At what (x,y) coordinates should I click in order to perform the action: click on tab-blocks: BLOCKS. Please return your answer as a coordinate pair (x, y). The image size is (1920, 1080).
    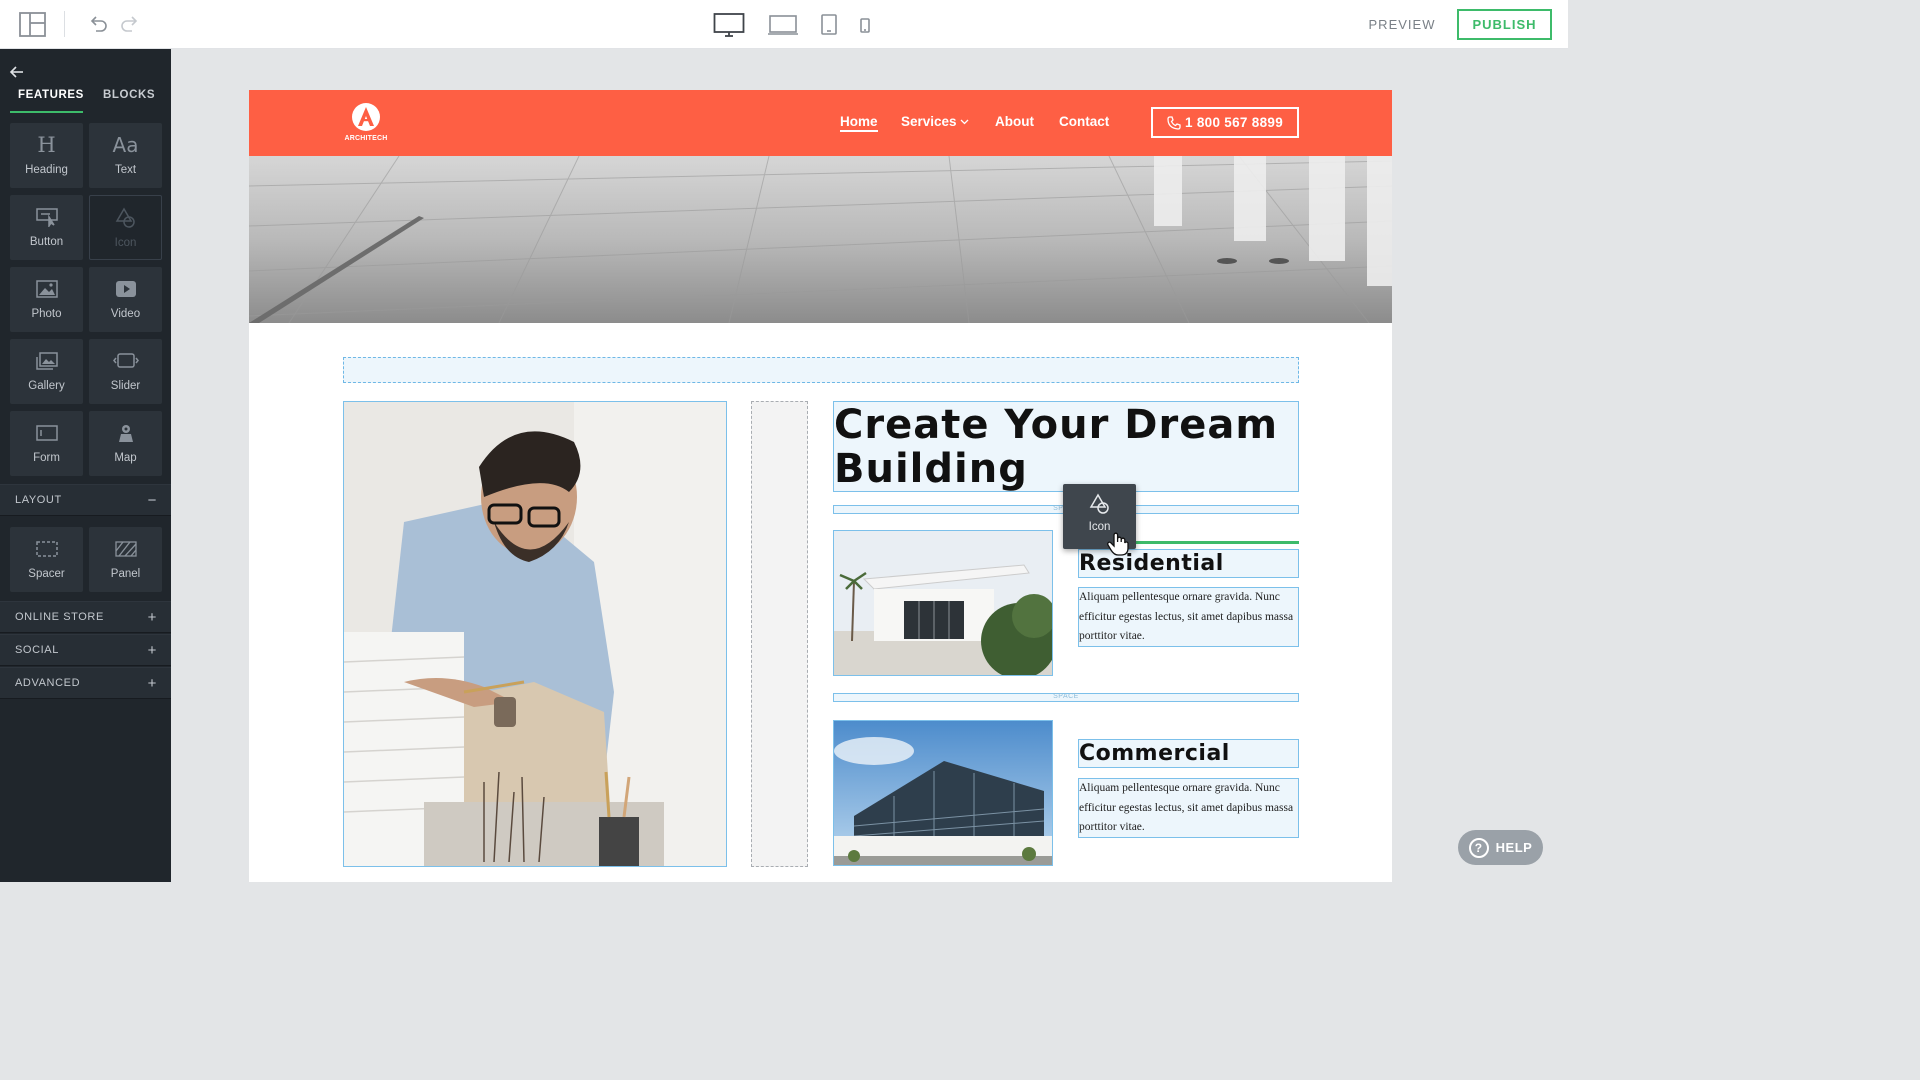
    Looking at the image, I should click on (129, 95).